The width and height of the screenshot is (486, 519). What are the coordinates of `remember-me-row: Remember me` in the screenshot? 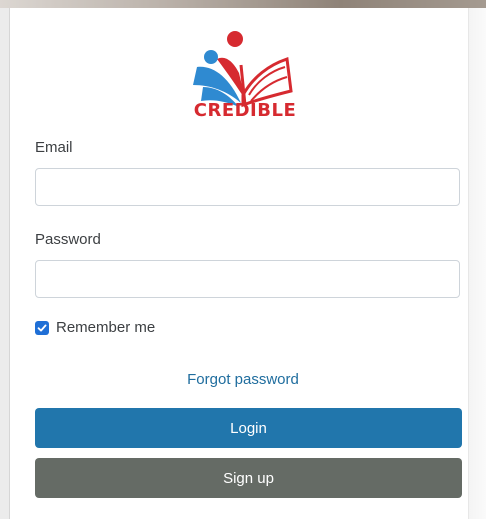 It's located at (95, 327).